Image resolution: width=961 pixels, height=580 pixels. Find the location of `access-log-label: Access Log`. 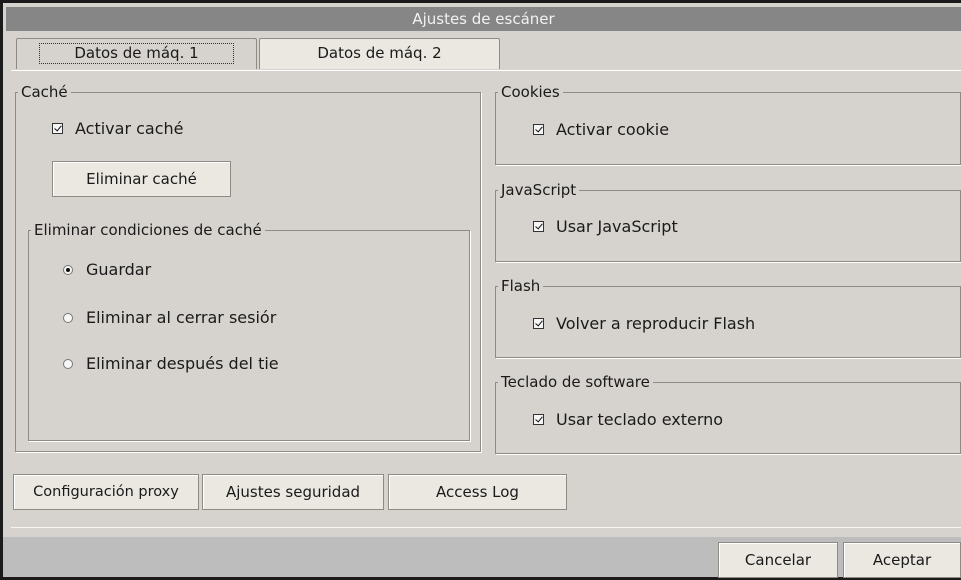

access-log-label: Access Log is located at coordinates (477, 492).